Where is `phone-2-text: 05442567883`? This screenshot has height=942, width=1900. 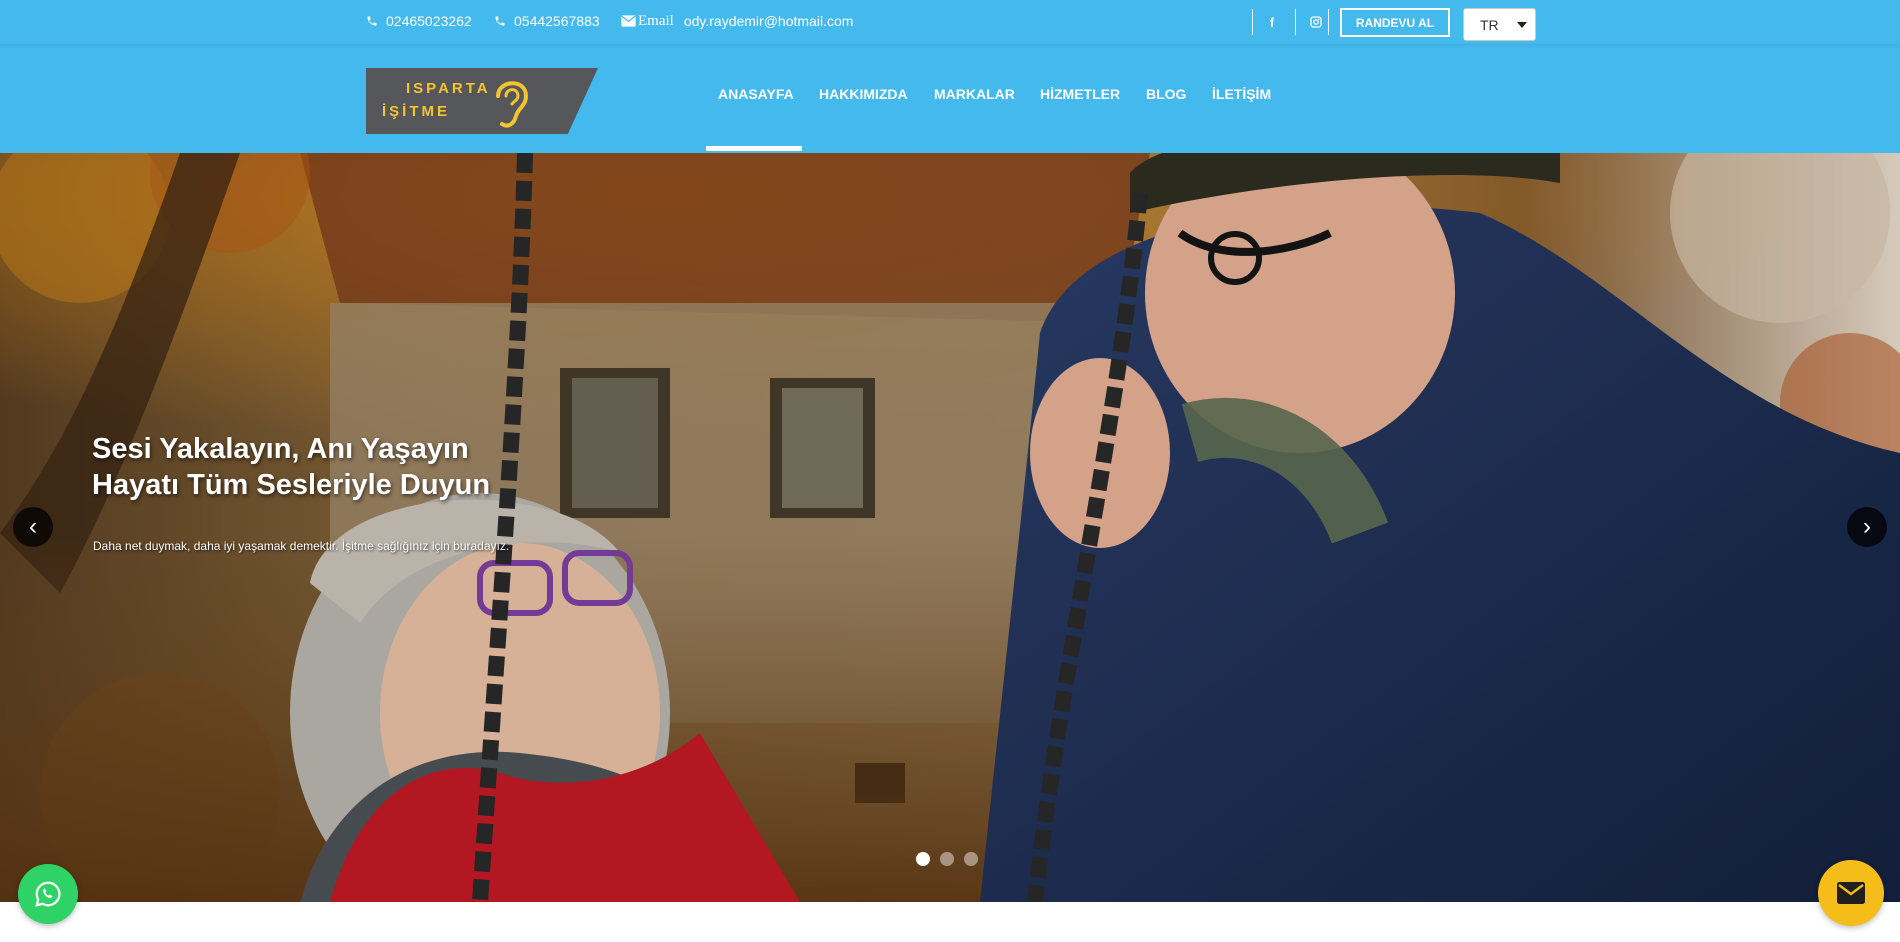 phone-2-text: 05442567883 is located at coordinates (557, 21).